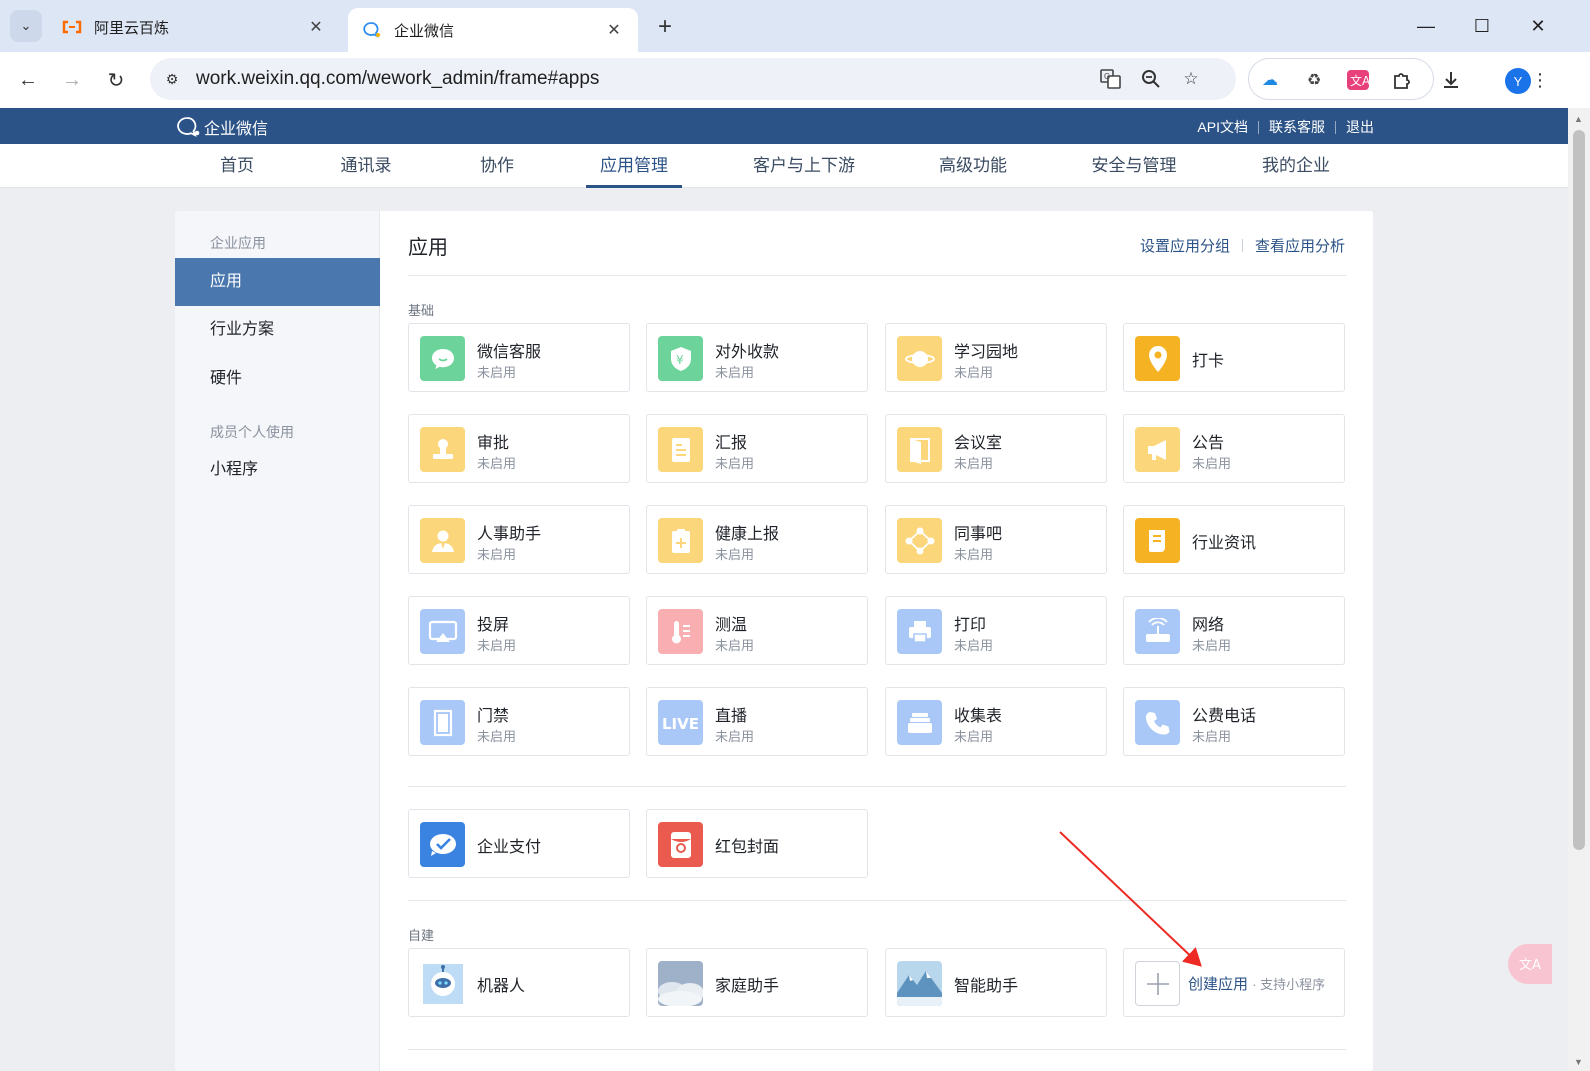  Describe the element at coordinates (497, 166) in the screenshot. I see `nav-collaboration: 协作` at that location.